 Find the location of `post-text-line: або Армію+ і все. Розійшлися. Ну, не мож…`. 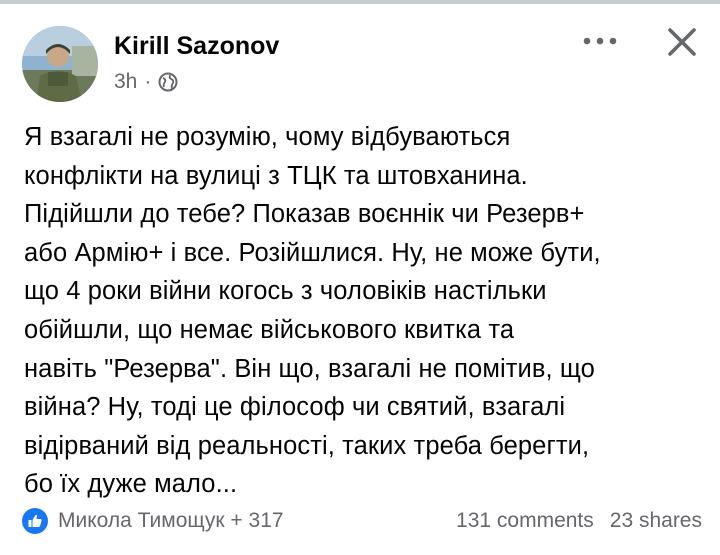

post-text-line: або Армію+ і все. Розійшлися. Ну, не мож… is located at coordinates (312, 252).